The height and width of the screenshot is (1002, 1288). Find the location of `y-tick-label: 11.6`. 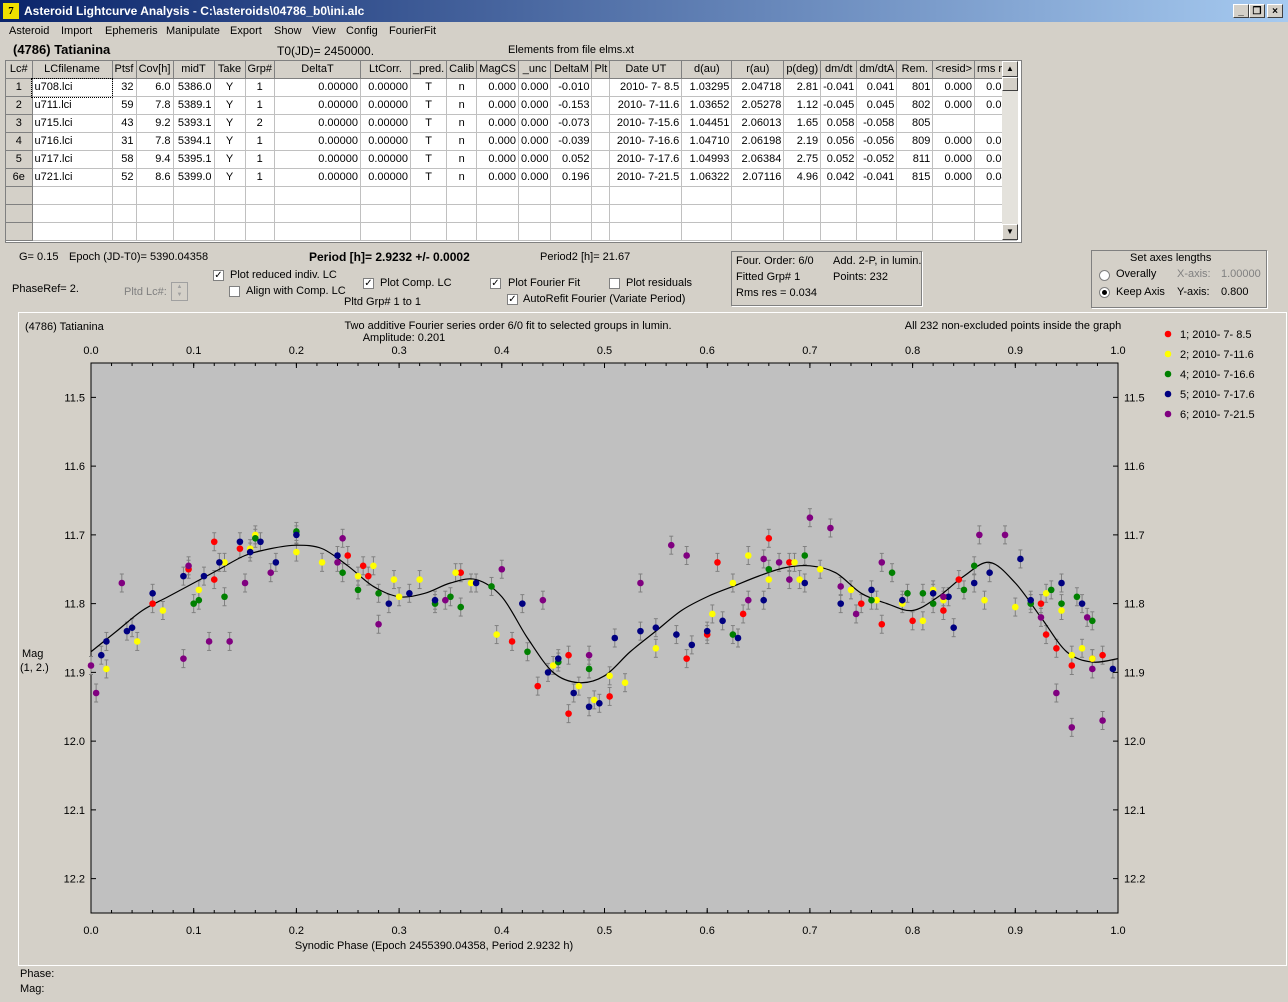

y-tick-label: 11.6 is located at coordinates (74, 467).